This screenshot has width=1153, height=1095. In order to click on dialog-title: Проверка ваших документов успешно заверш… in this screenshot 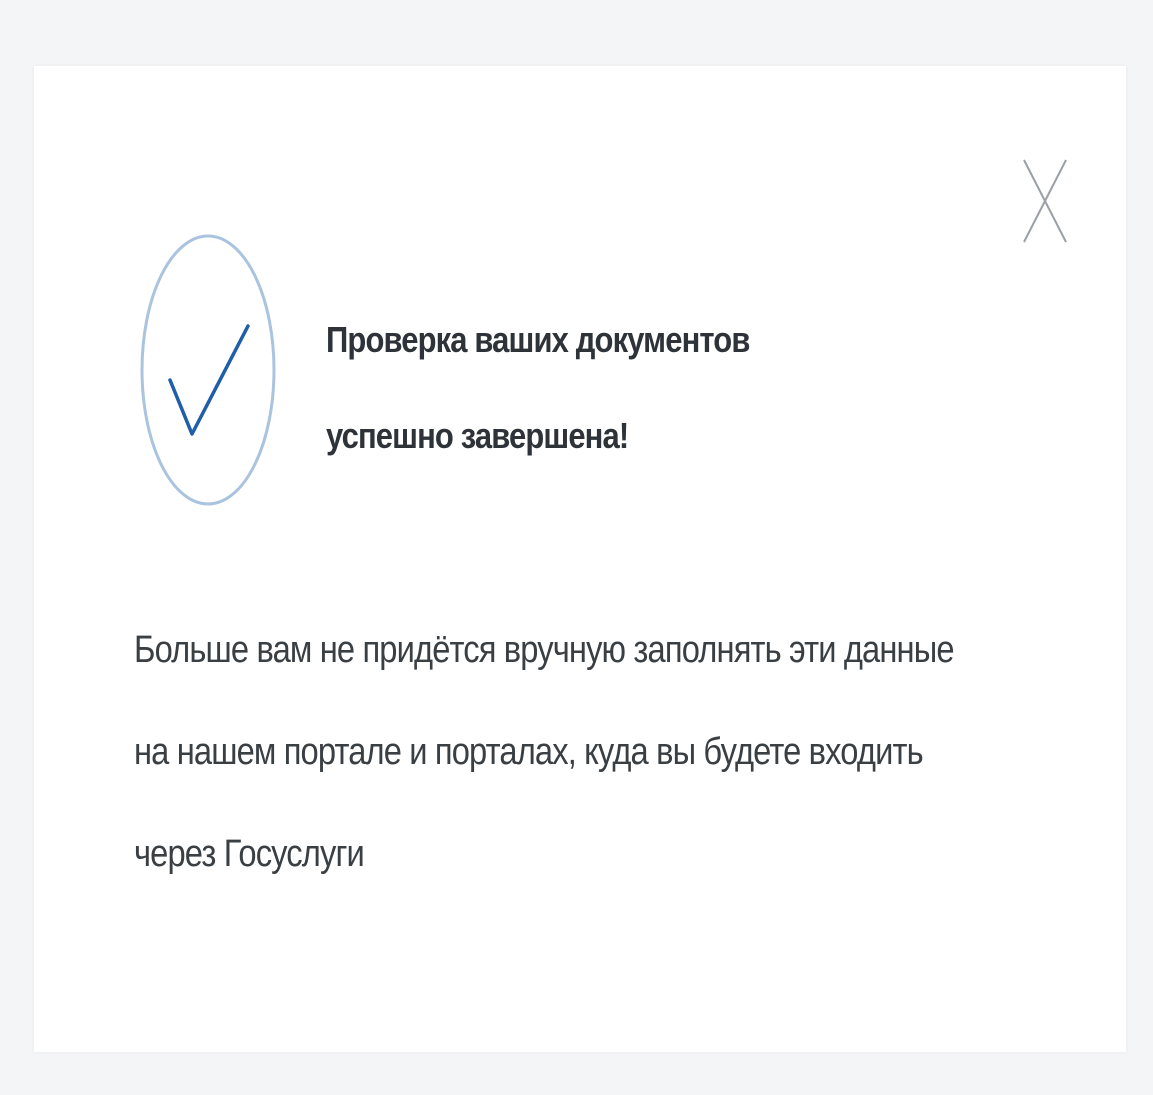, I will do `click(538, 387)`.